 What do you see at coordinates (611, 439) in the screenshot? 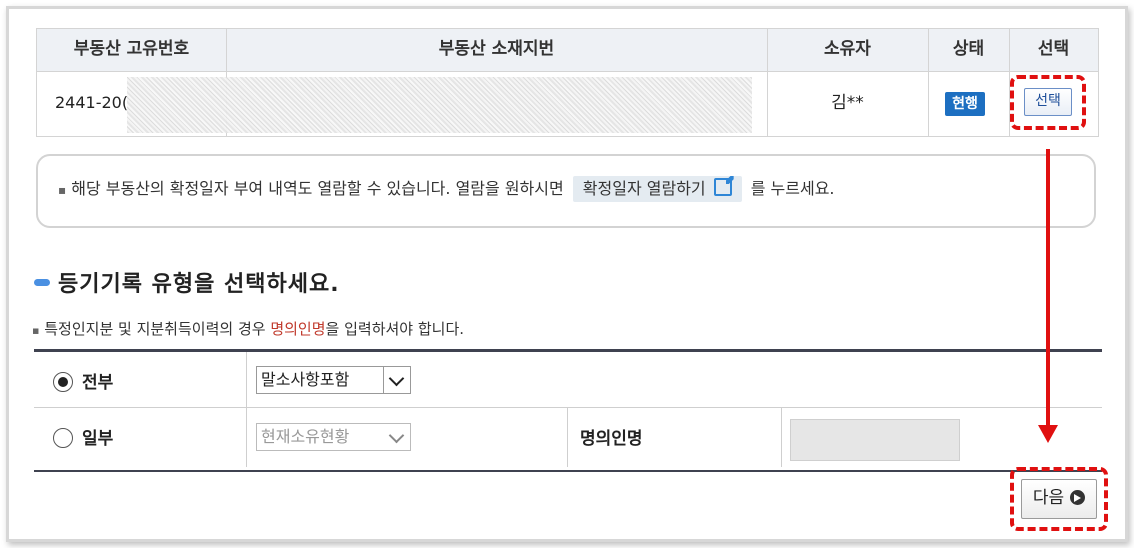
I see `label-name: 명의인명` at bounding box center [611, 439].